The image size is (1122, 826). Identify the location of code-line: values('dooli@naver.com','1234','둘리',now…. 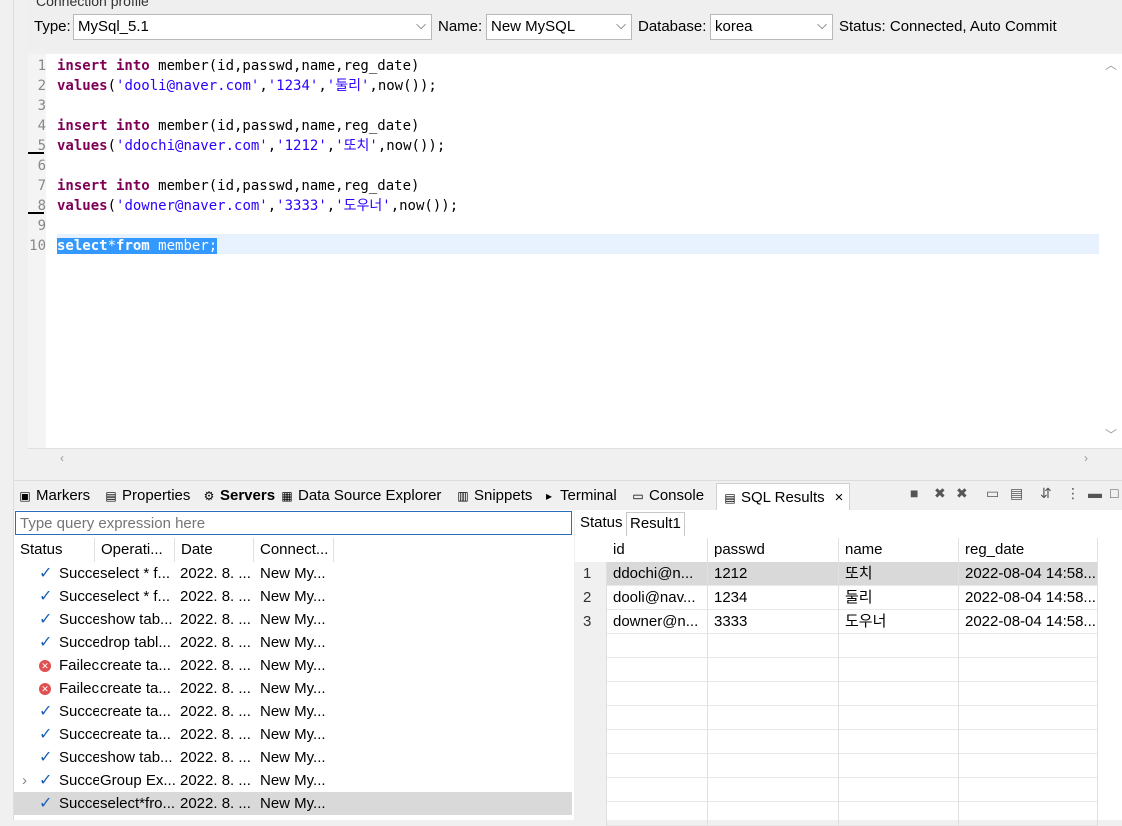
(247, 86).